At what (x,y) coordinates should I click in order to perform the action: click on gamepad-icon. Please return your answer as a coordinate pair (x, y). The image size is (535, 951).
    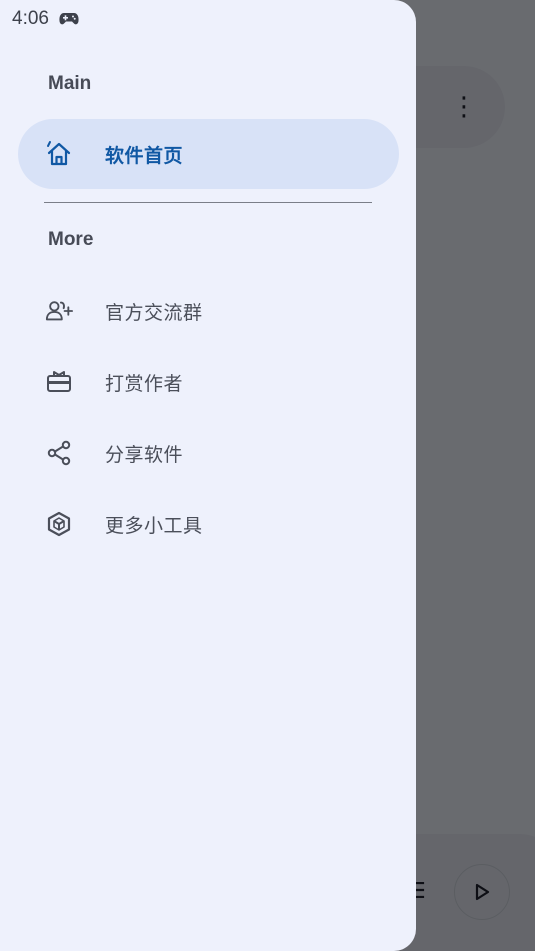
    Looking at the image, I should click on (69, 19).